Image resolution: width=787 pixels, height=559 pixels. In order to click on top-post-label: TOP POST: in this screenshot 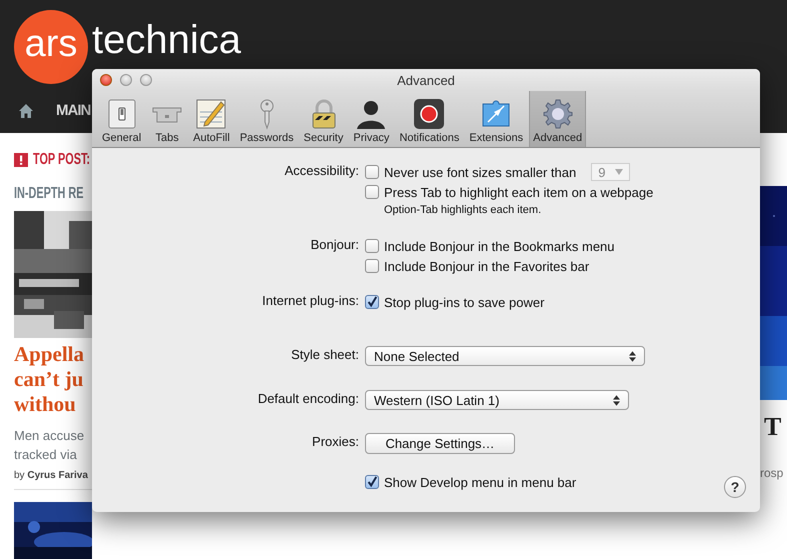, I will do `click(61, 160)`.